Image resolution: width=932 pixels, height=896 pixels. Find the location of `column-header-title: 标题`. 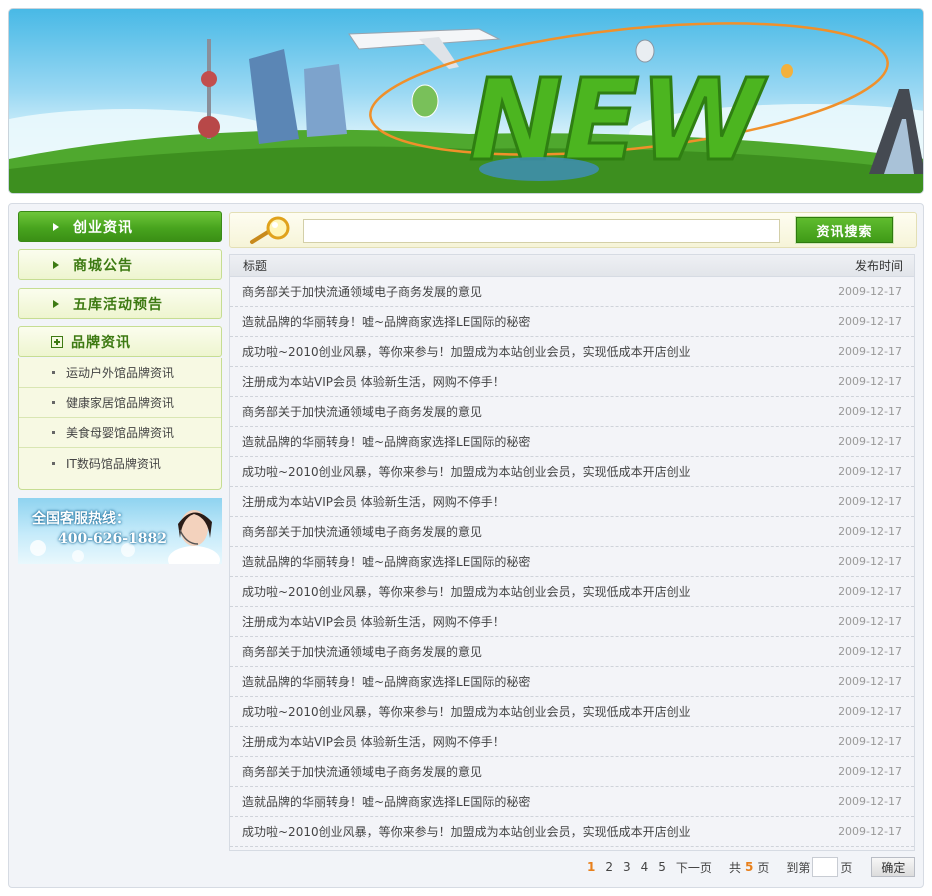

column-header-title: 标题 is located at coordinates (255, 266).